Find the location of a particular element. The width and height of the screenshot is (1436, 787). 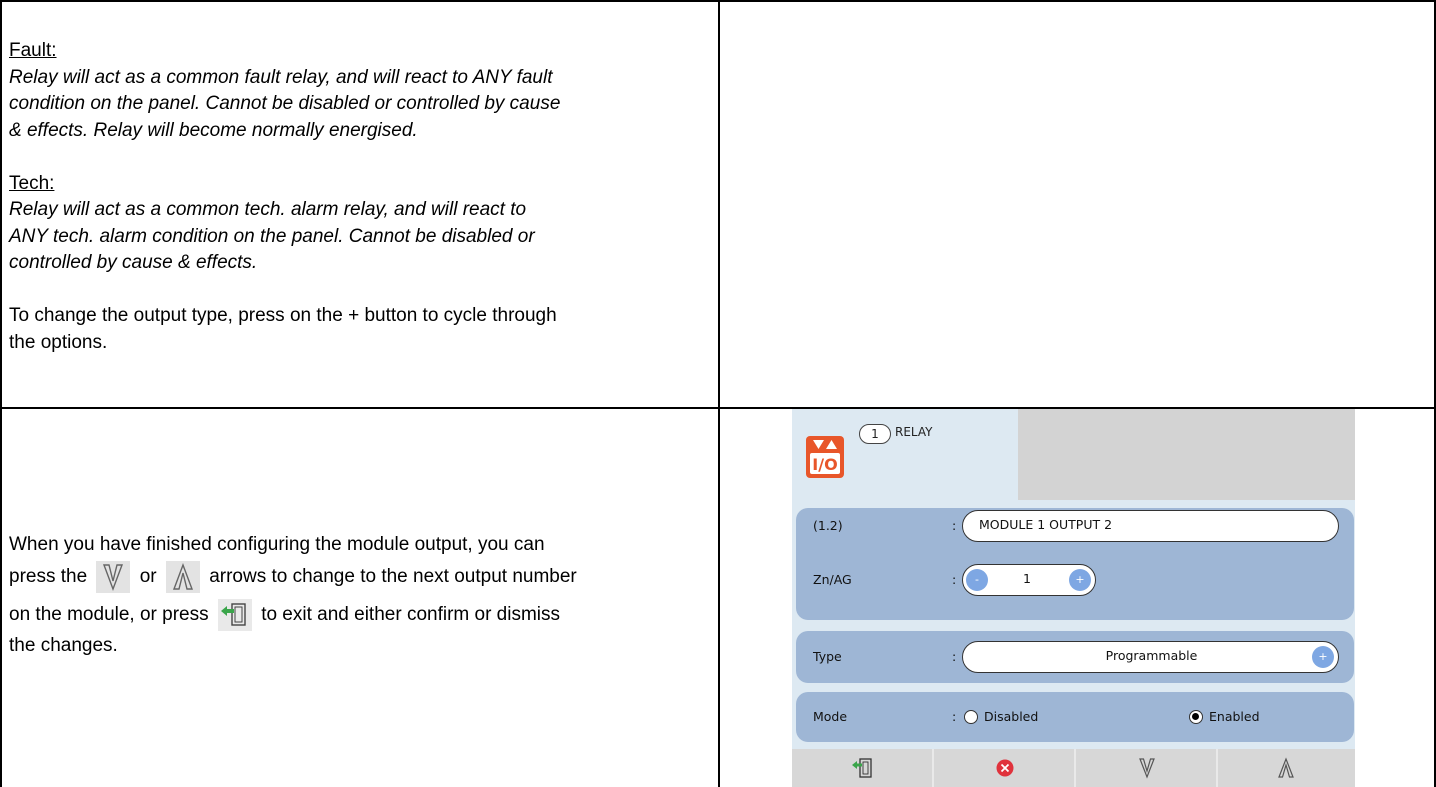

up-button is located at coordinates (1286, 768).